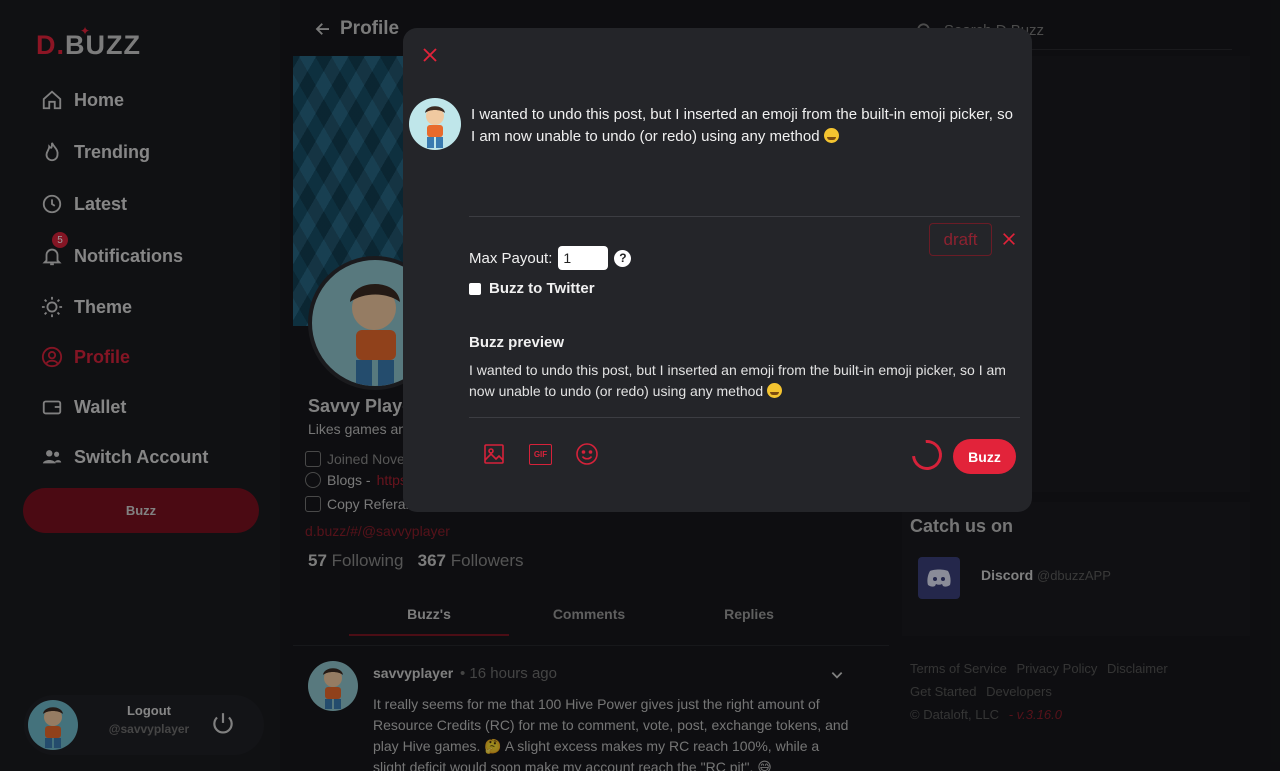  I want to click on gif-icon: GIF, so click(540, 454).